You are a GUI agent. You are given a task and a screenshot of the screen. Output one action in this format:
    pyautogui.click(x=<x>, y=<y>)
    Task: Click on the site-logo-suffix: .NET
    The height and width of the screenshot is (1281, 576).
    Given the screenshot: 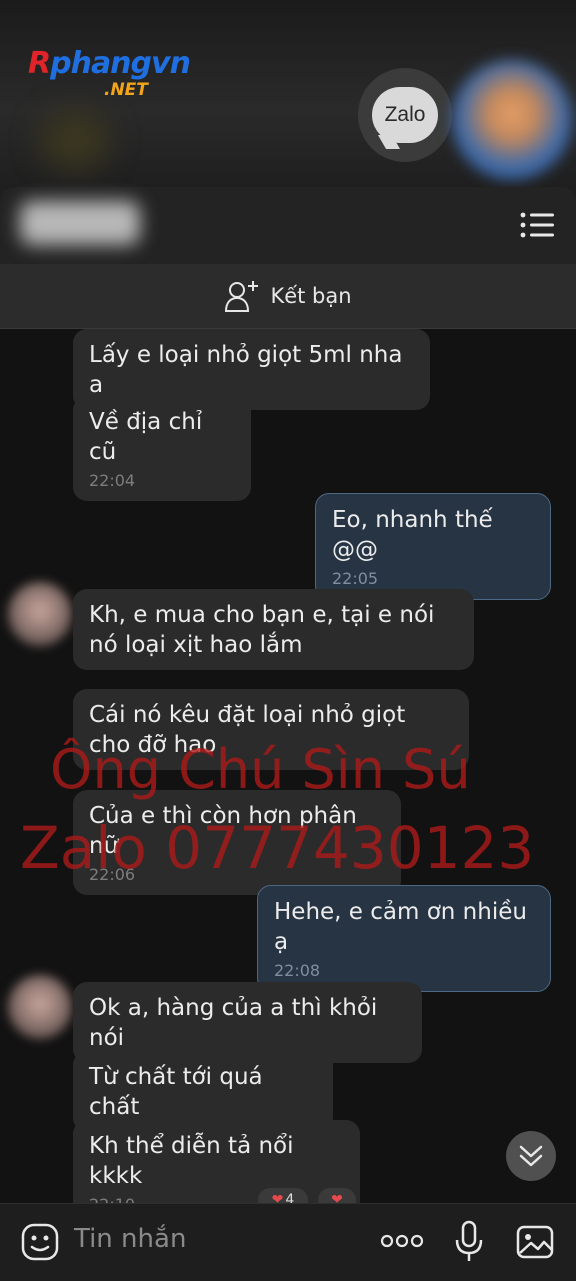 What is the action you would take?
    pyautogui.click(x=126, y=90)
    